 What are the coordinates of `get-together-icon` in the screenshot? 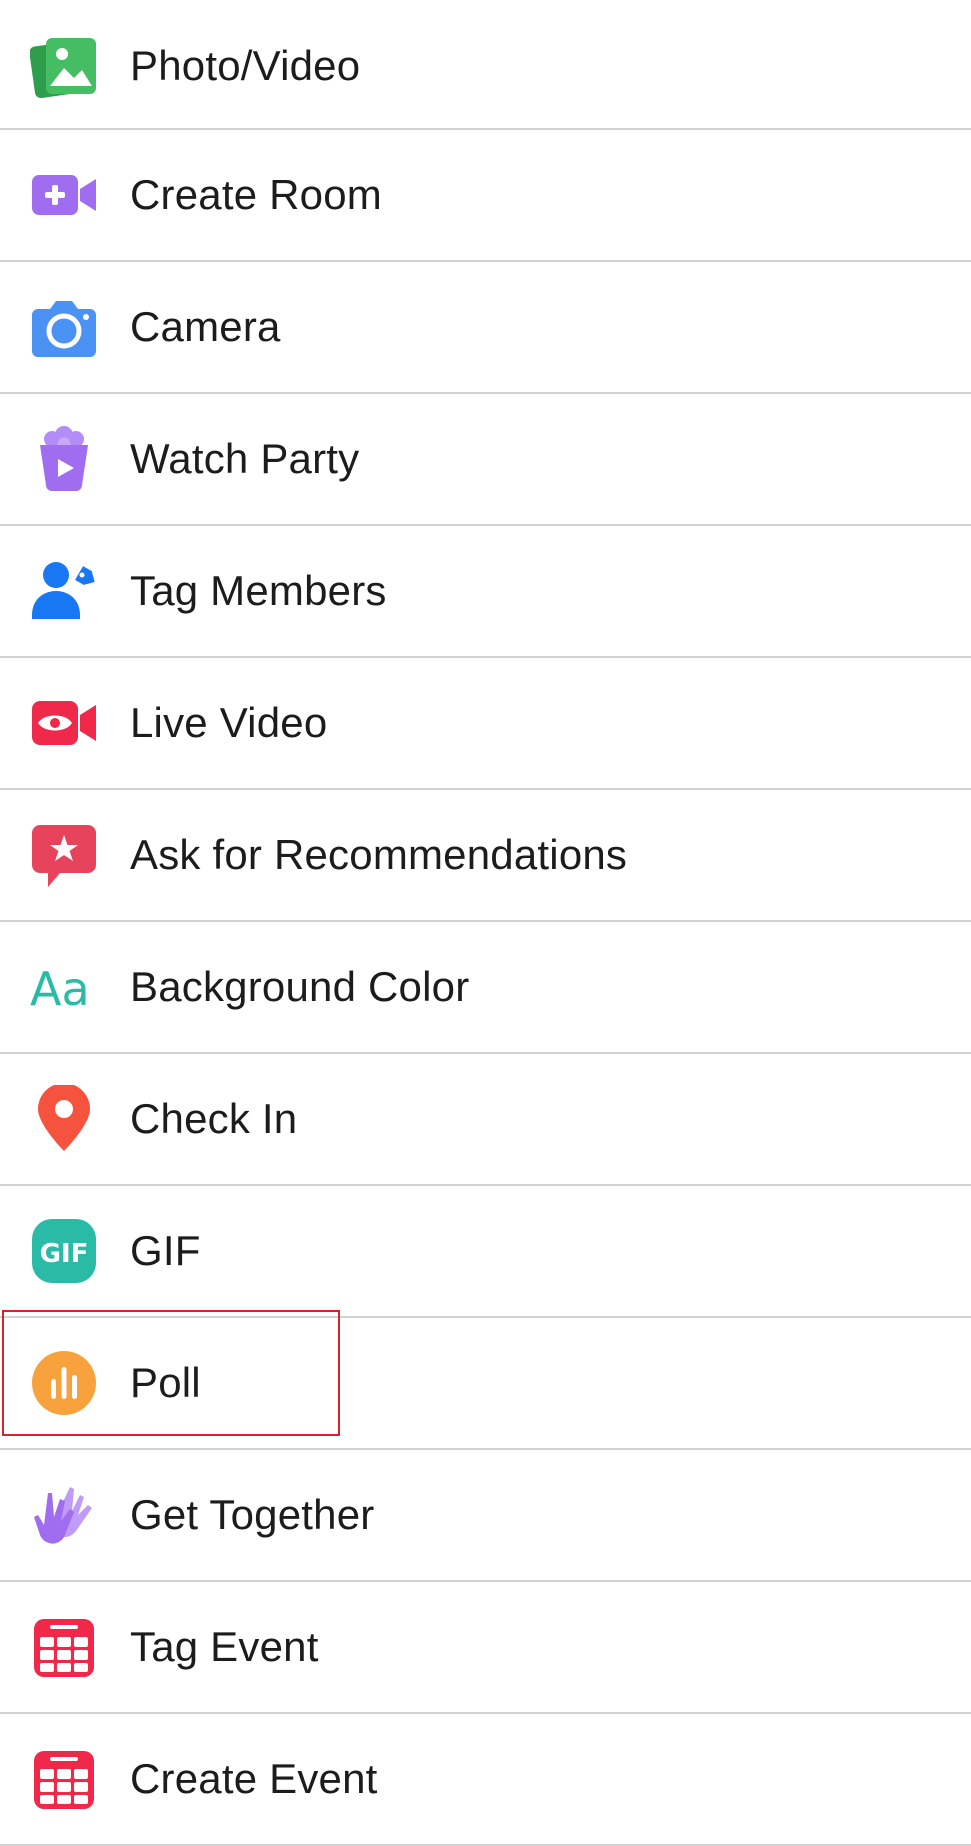 It's located at (64, 1515).